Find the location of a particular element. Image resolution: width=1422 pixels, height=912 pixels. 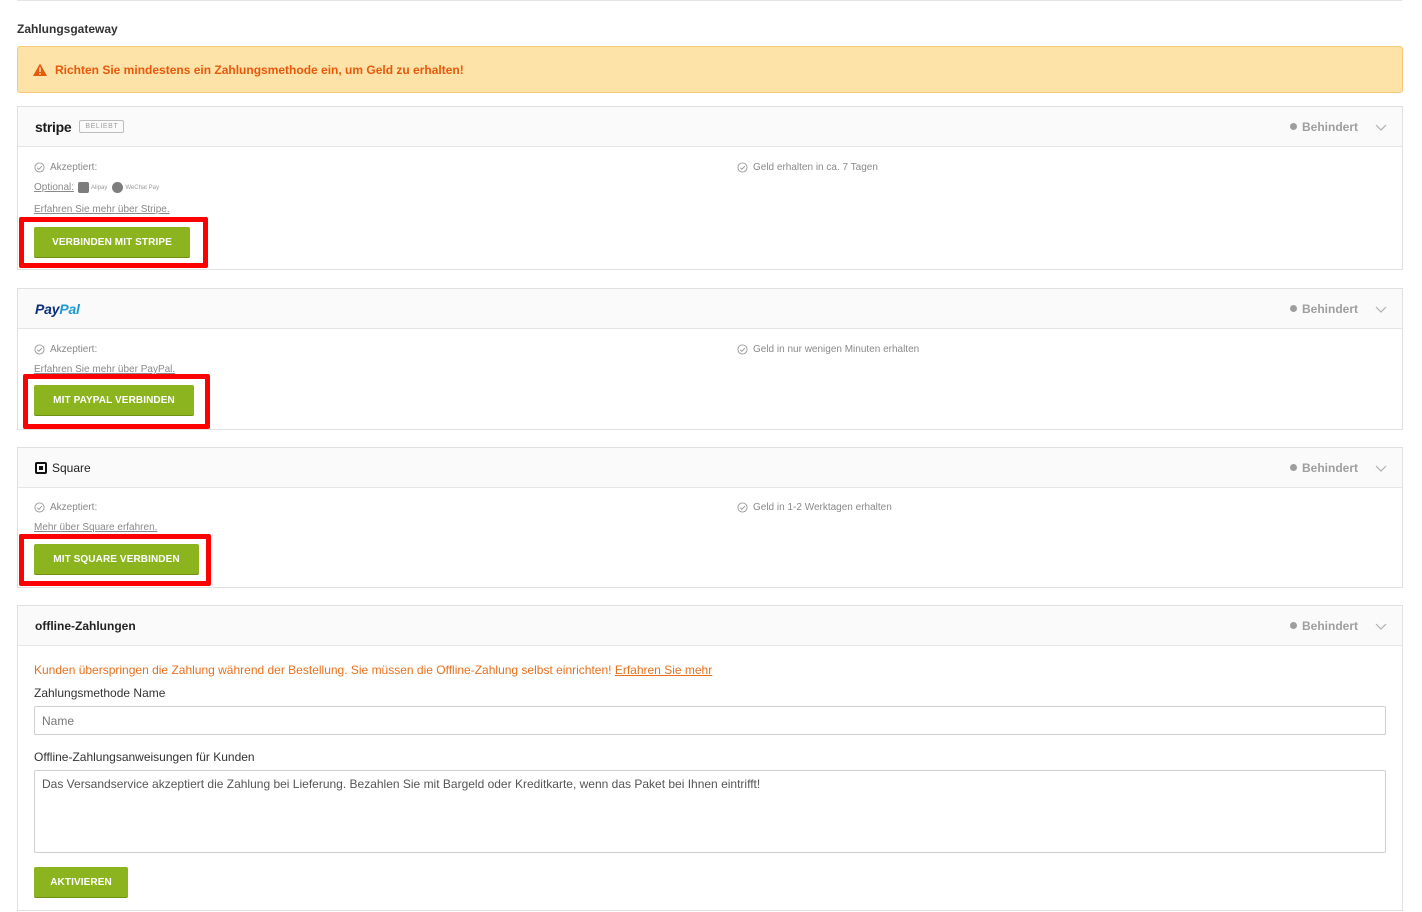

alipay-label: Alipay is located at coordinates (99, 187).